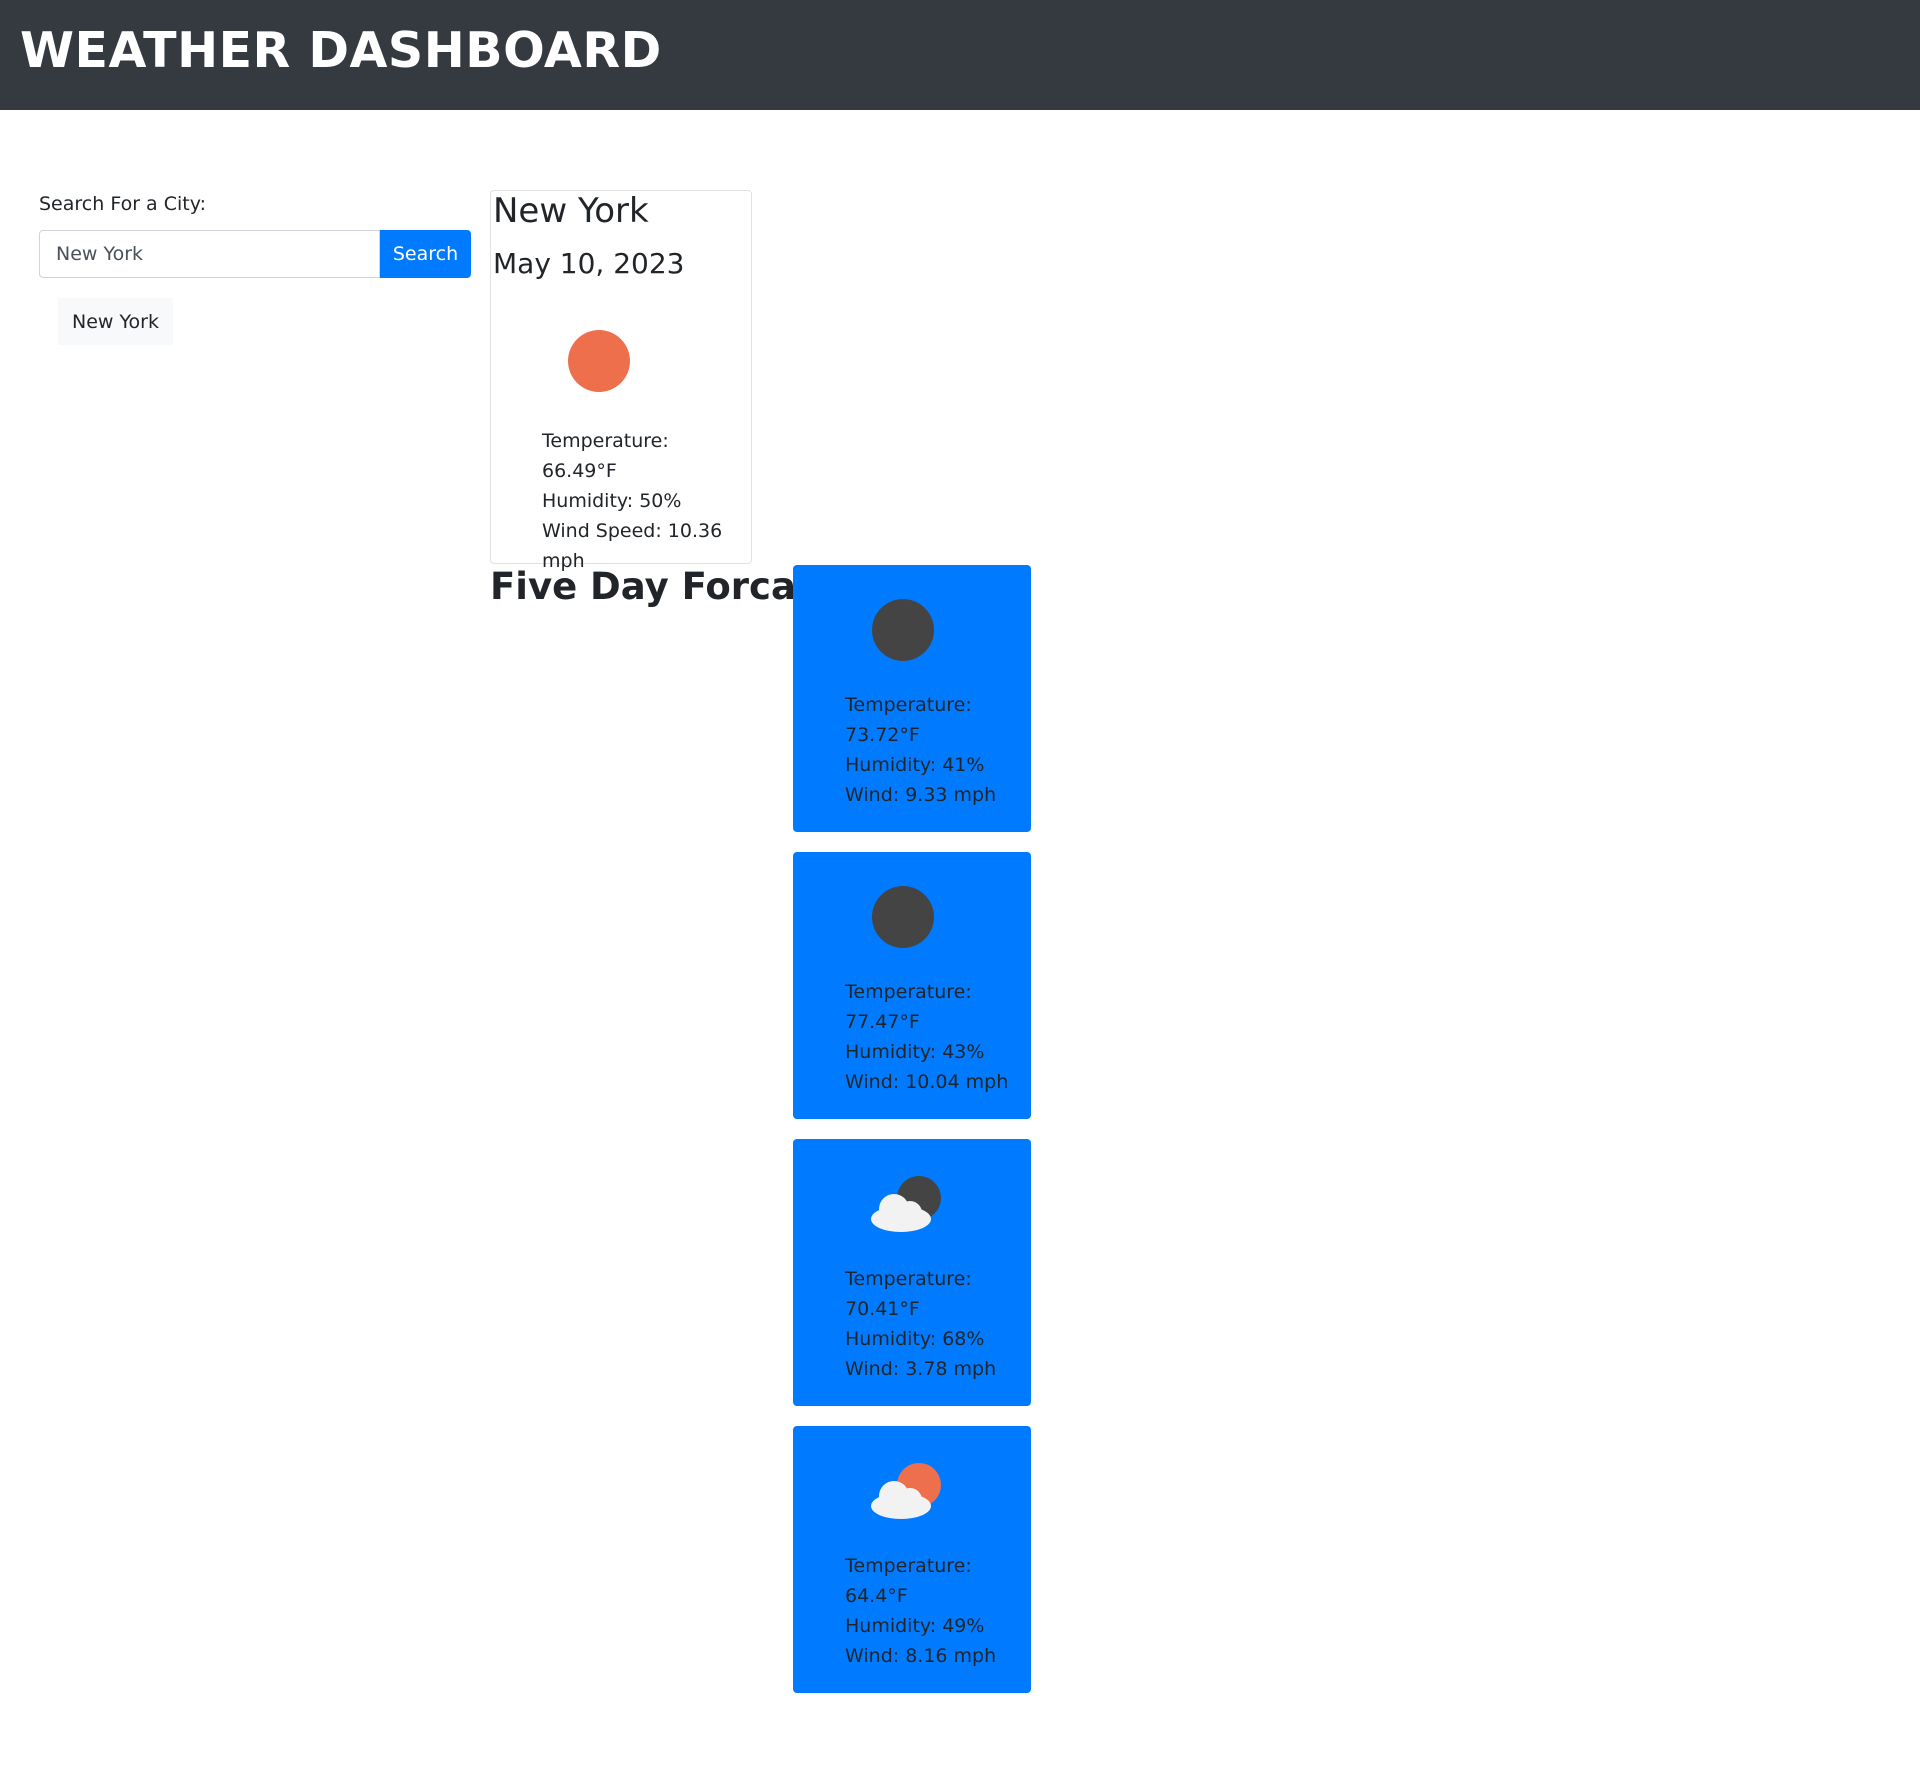 The image size is (1920, 1792). I want to click on sun-icon, so click(599, 361).